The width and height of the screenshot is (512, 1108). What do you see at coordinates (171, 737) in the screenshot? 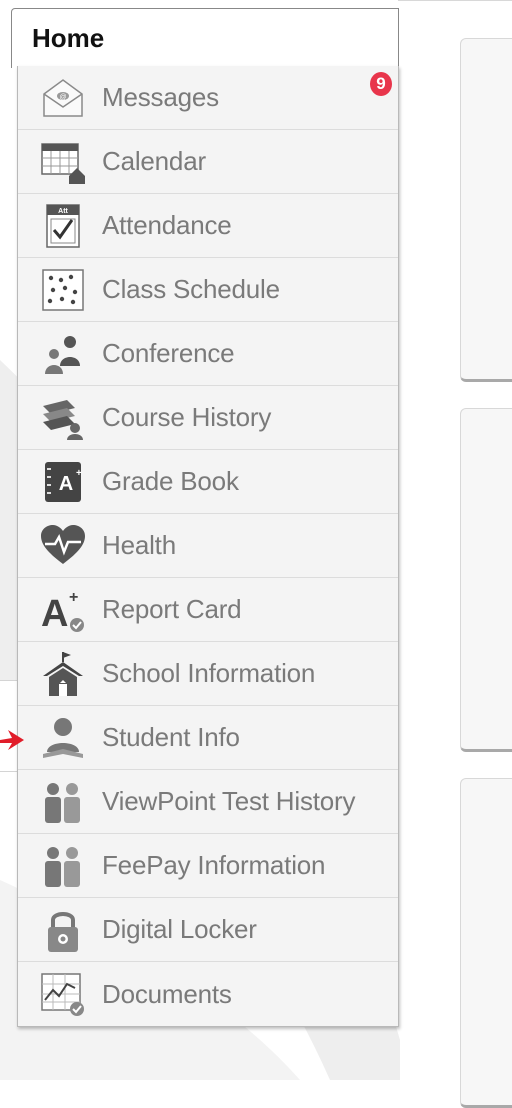
I see `menu-item-label: Student Info` at bounding box center [171, 737].